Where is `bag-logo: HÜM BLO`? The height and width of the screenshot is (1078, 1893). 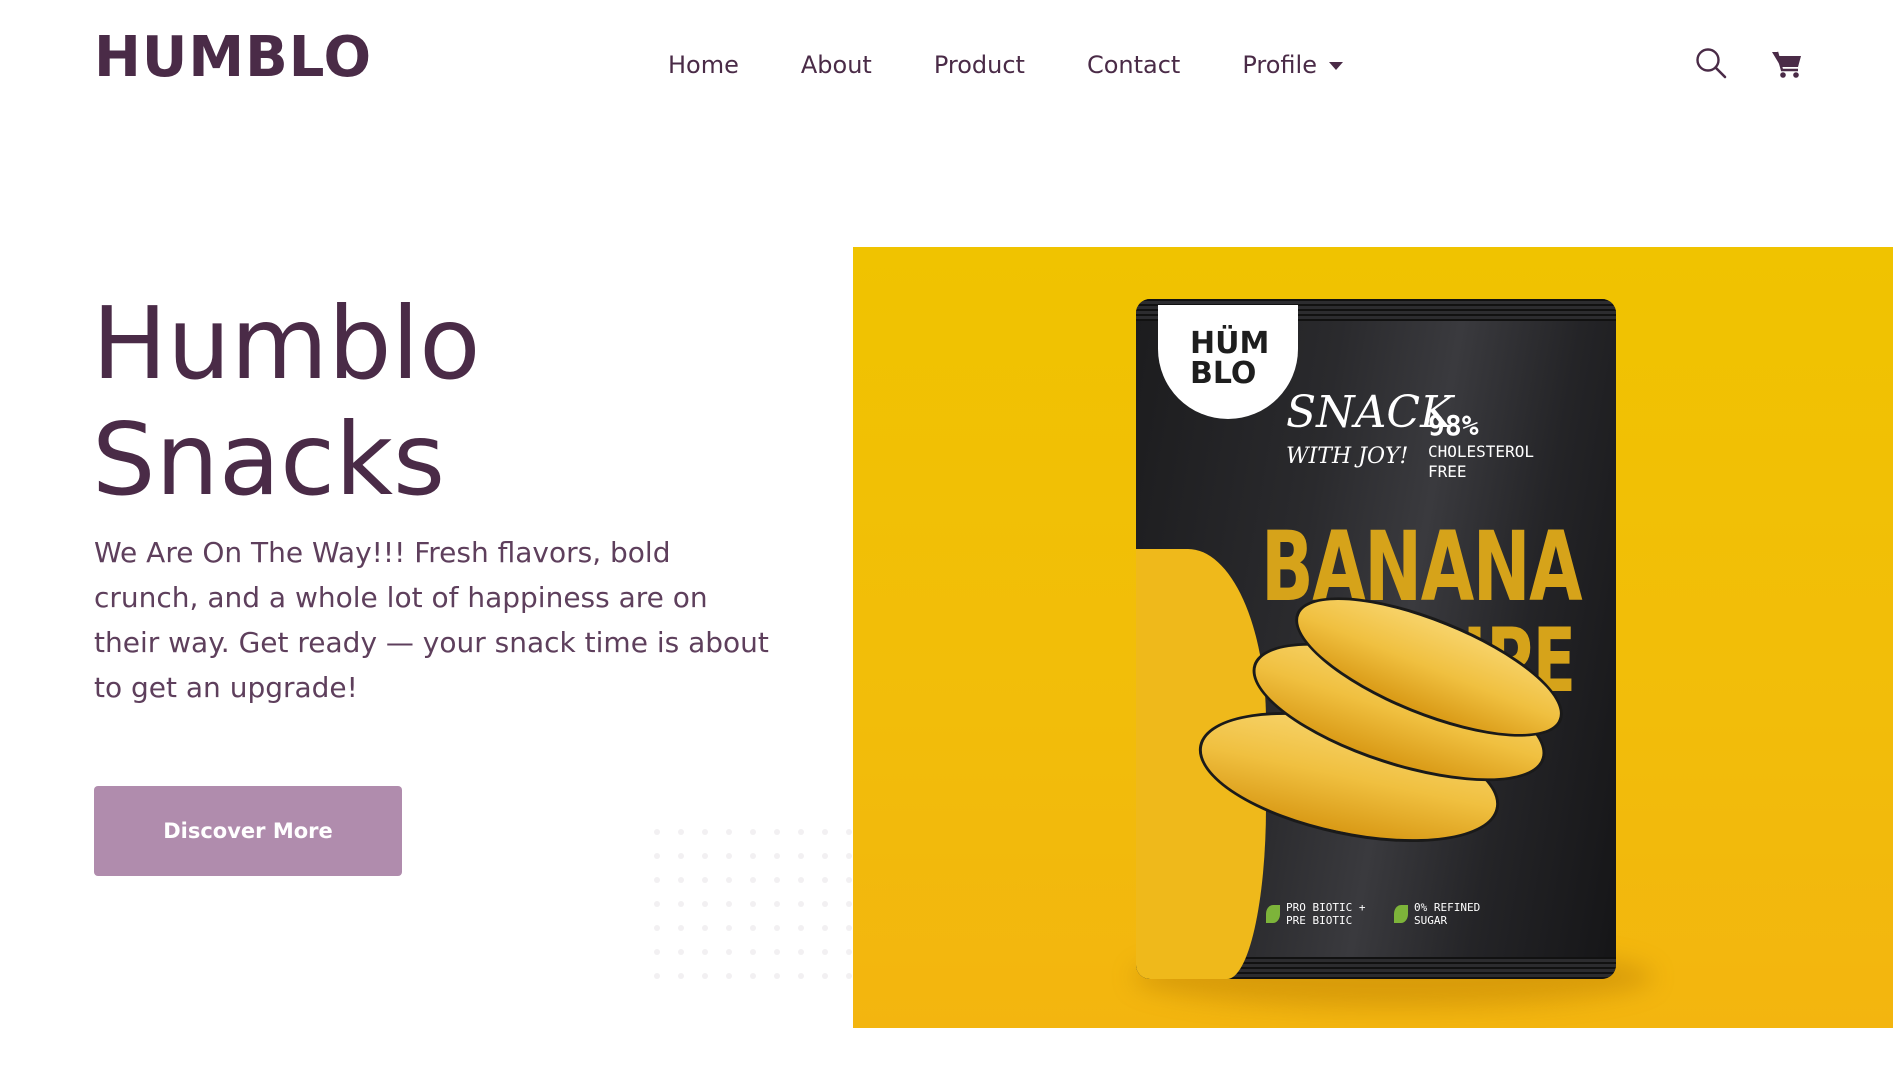
bag-logo: HÜM BLO is located at coordinates (1230, 358).